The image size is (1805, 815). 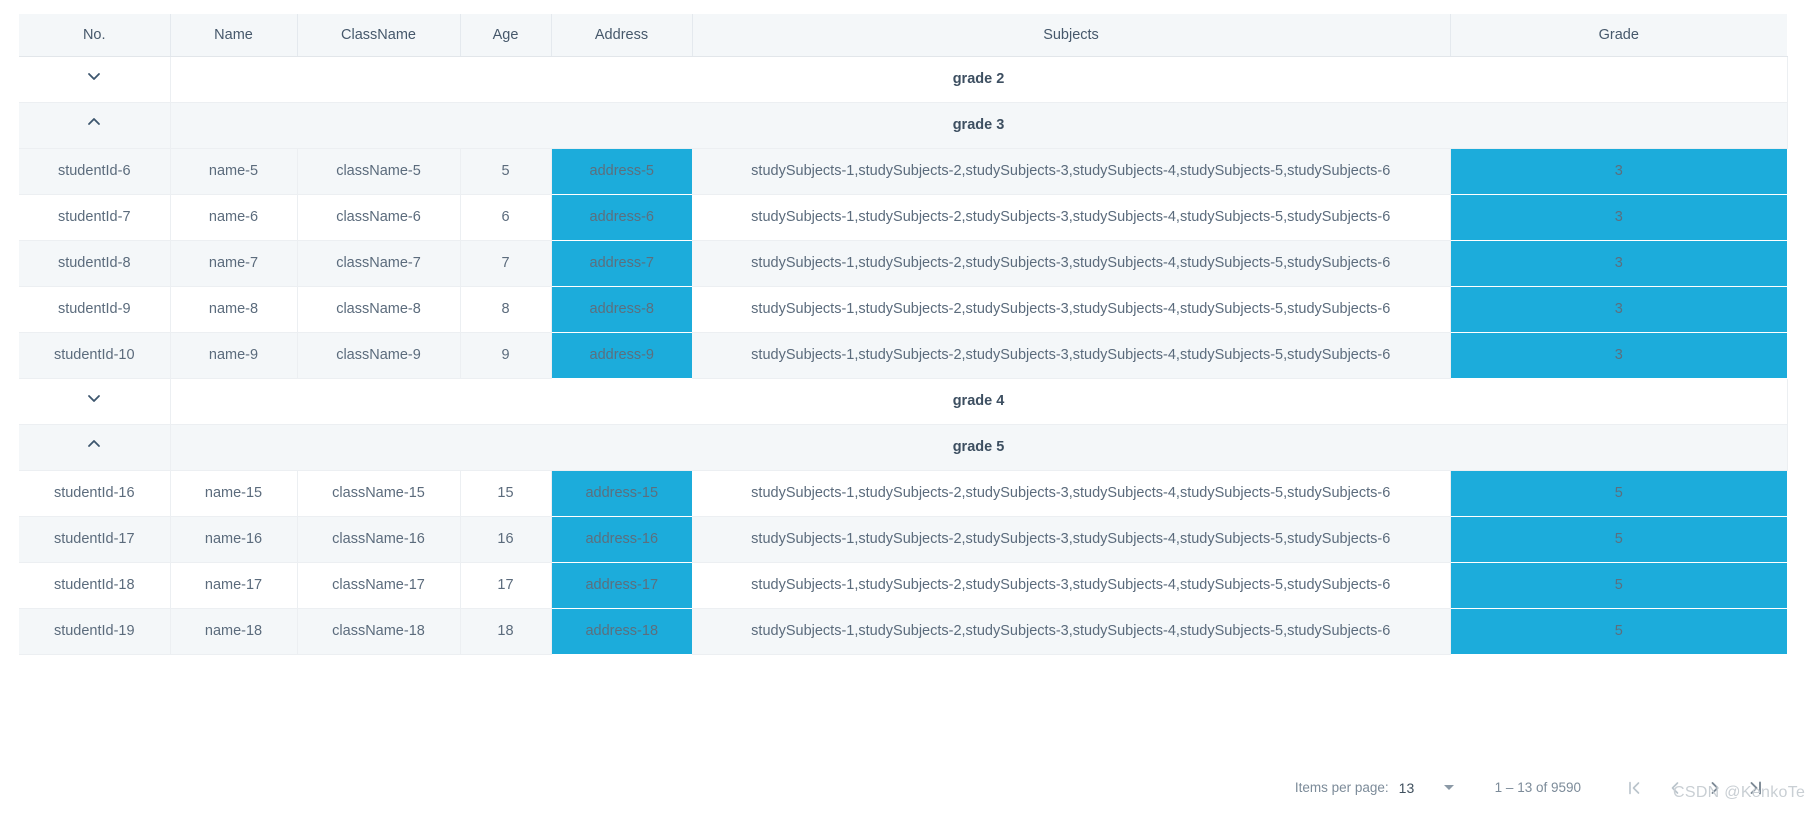 I want to click on previous-page-button, so click(x=1675, y=788).